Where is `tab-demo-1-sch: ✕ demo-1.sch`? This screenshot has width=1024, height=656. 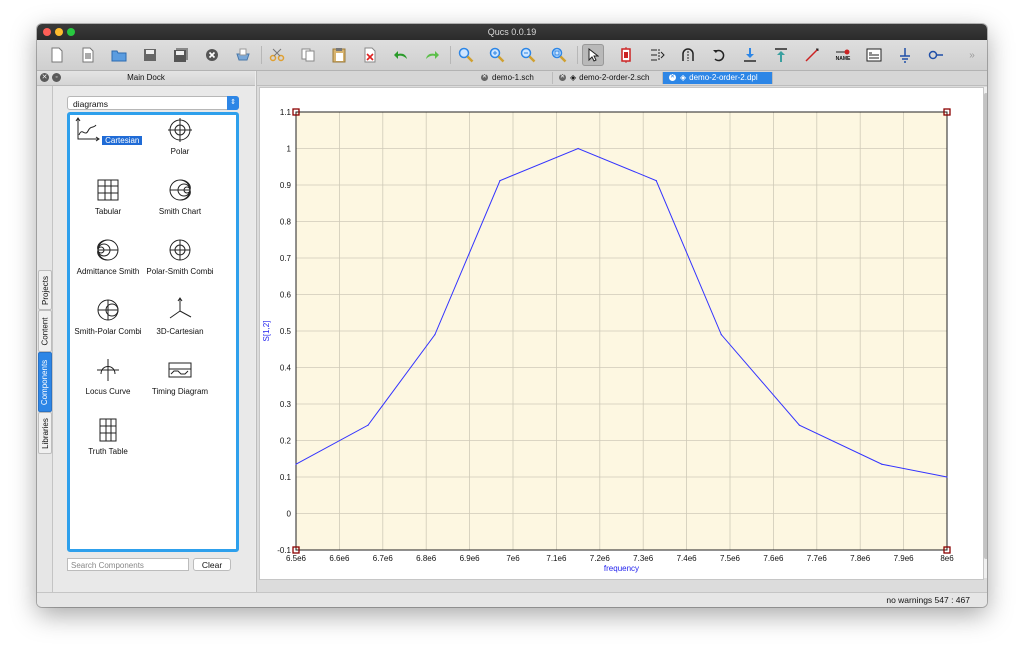
tab-demo-1-sch: ✕ demo-1.sch is located at coordinates (514, 78).